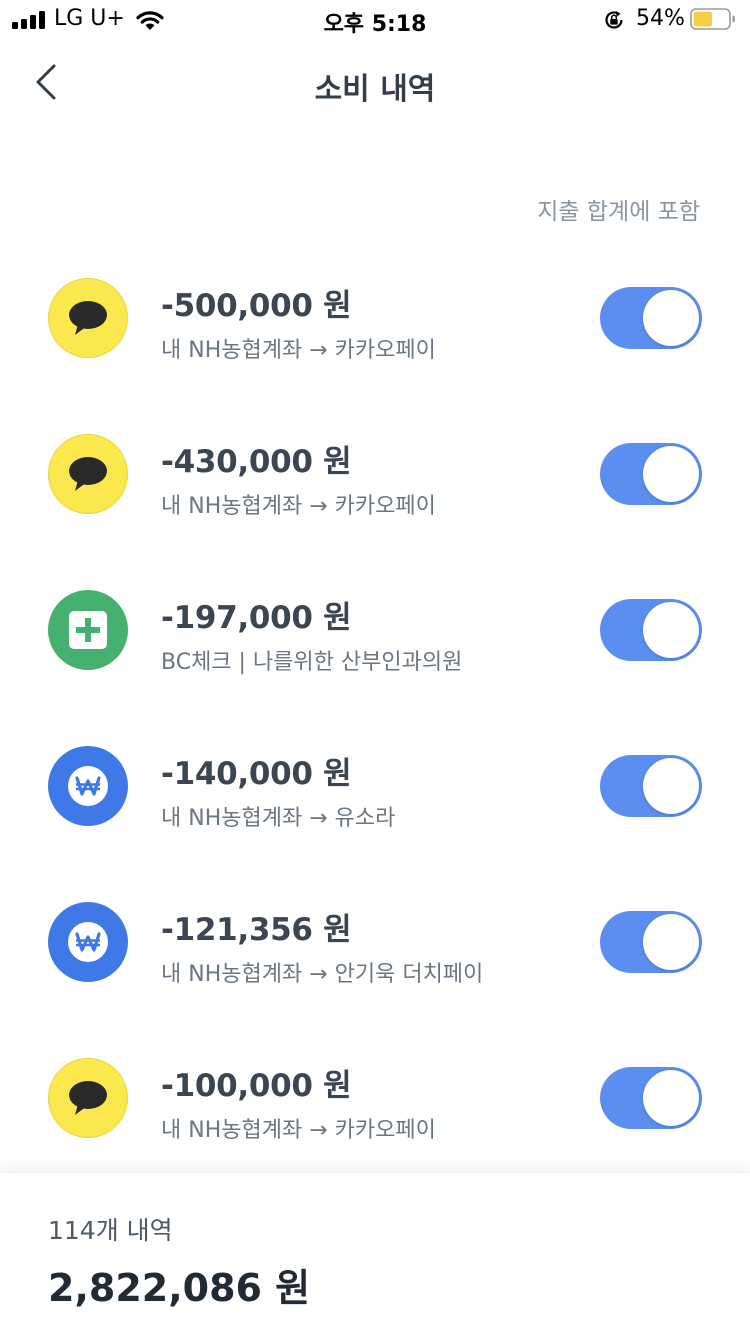  Describe the element at coordinates (256, 306) in the screenshot. I see `transaction-amount: -500,000 원` at that location.